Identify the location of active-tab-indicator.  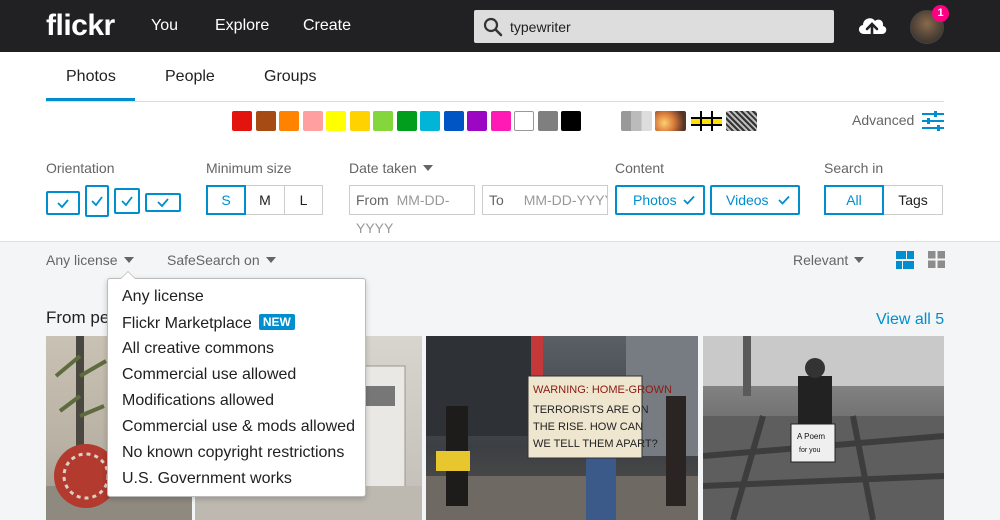
(90, 99).